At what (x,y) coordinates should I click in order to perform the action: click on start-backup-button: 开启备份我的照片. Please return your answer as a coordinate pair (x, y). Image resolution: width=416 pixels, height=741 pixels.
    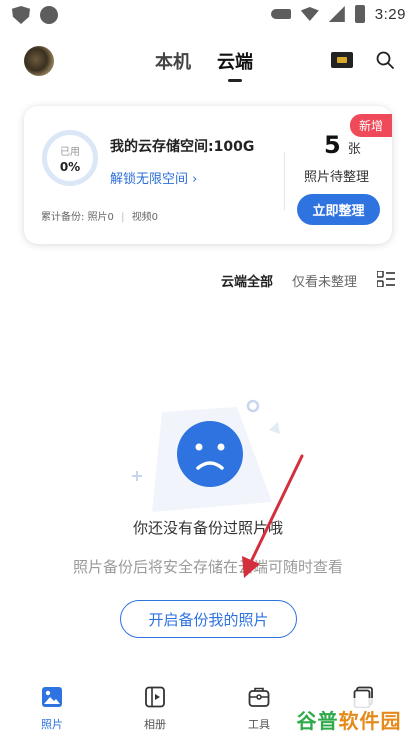
    Looking at the image, I should click on (208, 619).